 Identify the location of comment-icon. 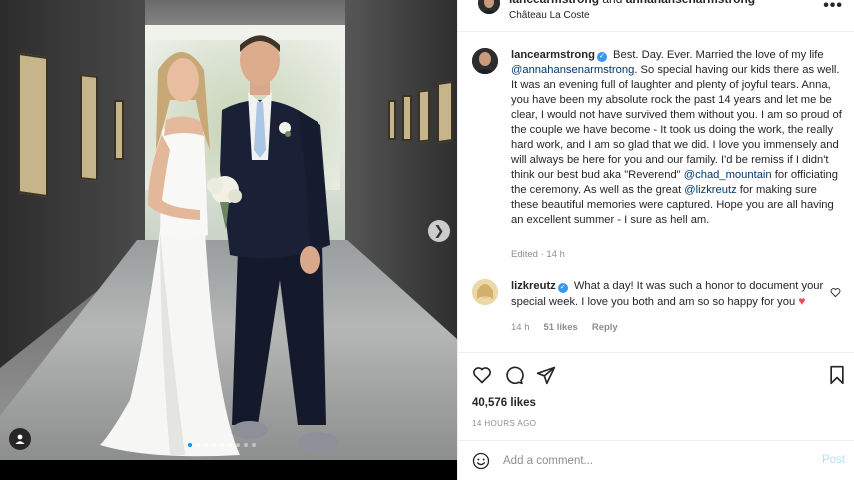
(515, 375).